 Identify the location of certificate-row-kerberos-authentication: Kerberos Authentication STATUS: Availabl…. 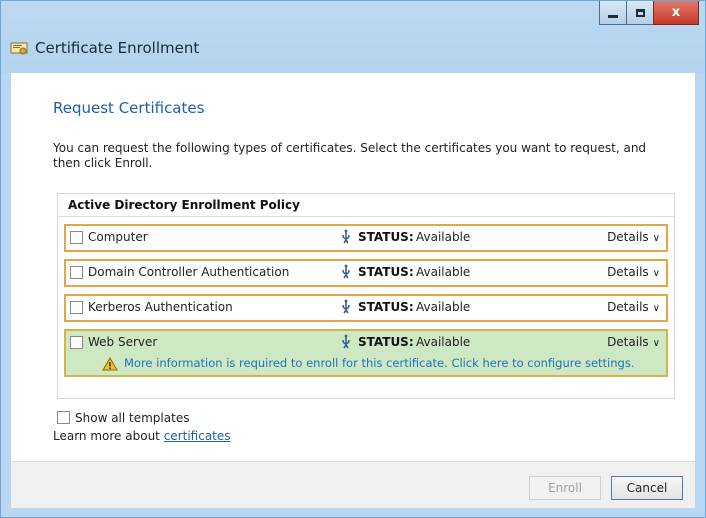
(366, 308).